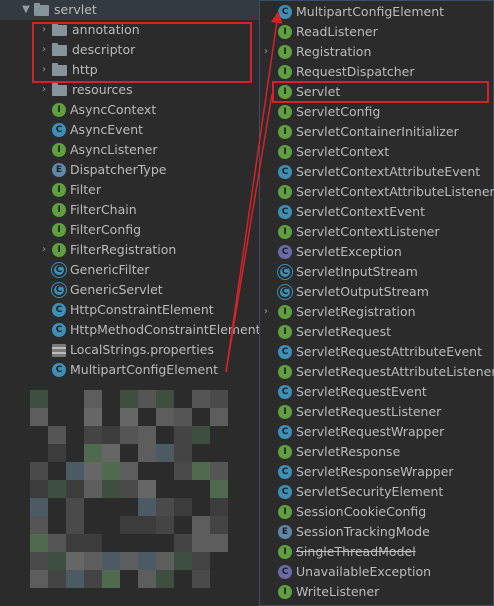 The width and height of the screenshot is (494, 606). Describe the element at coordinates (249, 233) in the screenshot. I see `arrow-to-servlet` at that location.